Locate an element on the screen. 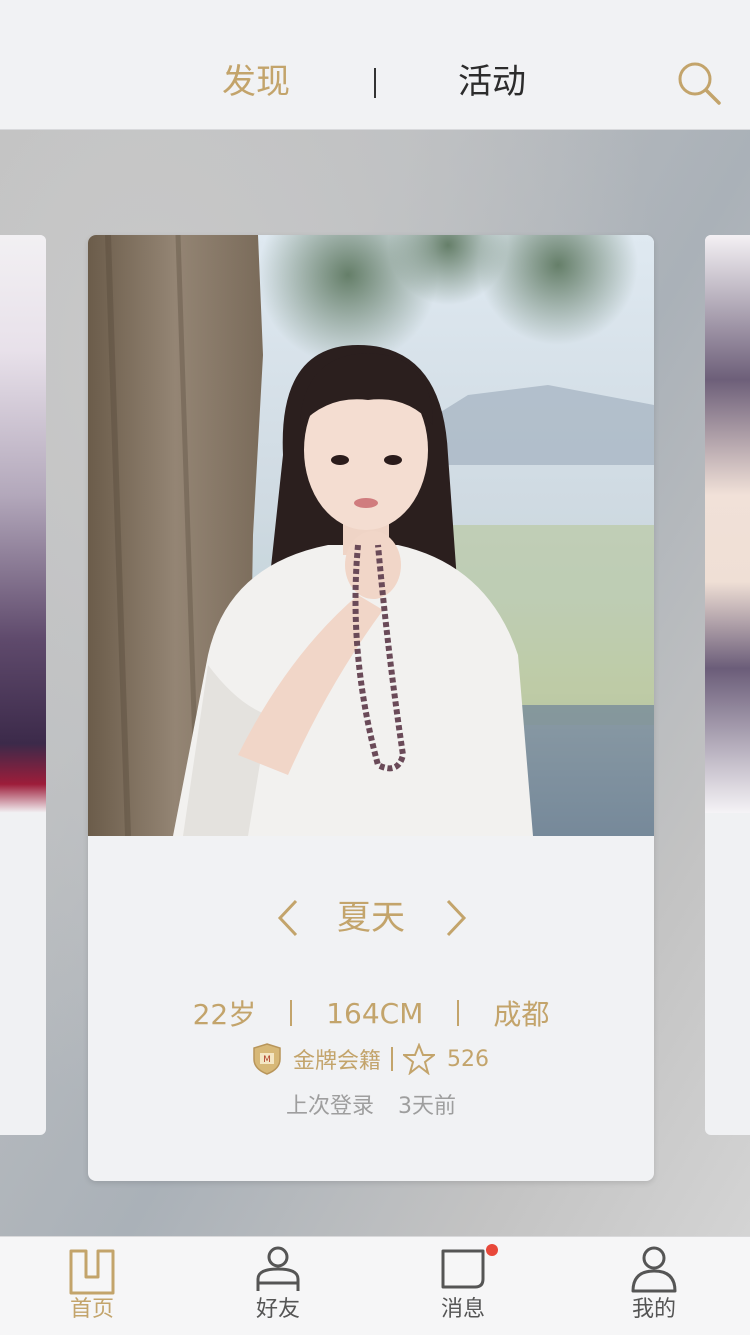 This screenshot has height=1335, width=750. previous-profile-card is located at coordinates (23, 685).